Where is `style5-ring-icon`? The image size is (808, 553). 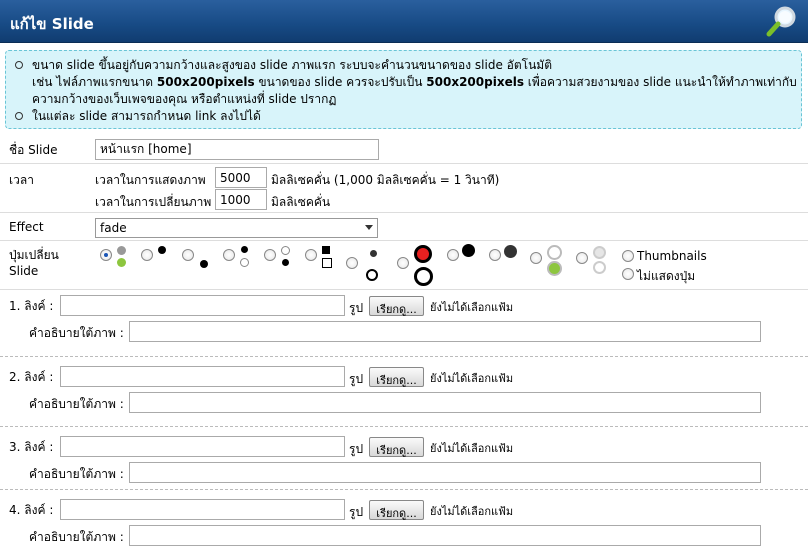 style5-ring-icon is located at coordinates (285, 250).